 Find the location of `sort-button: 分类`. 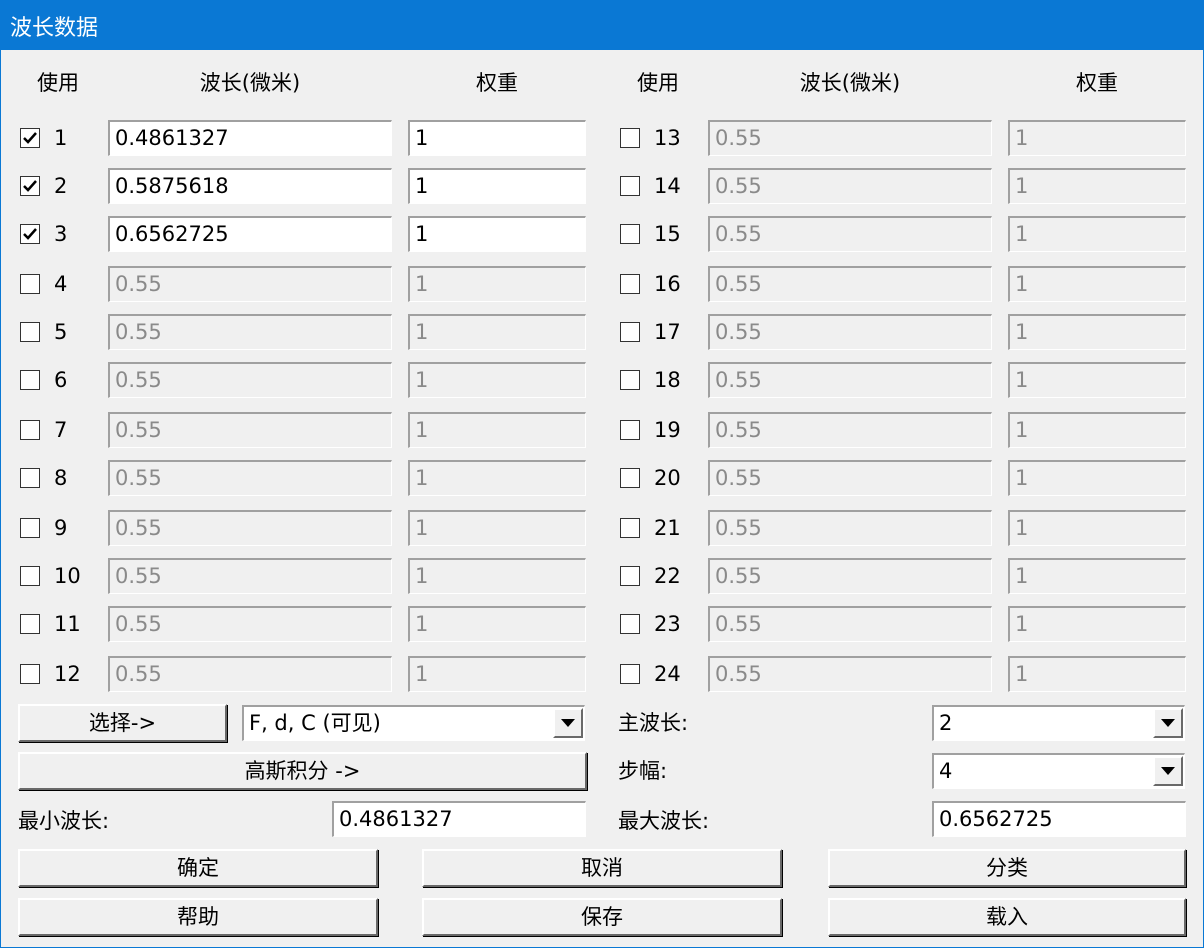

sort-button: 分类 is located at coordinates (1007, 868).